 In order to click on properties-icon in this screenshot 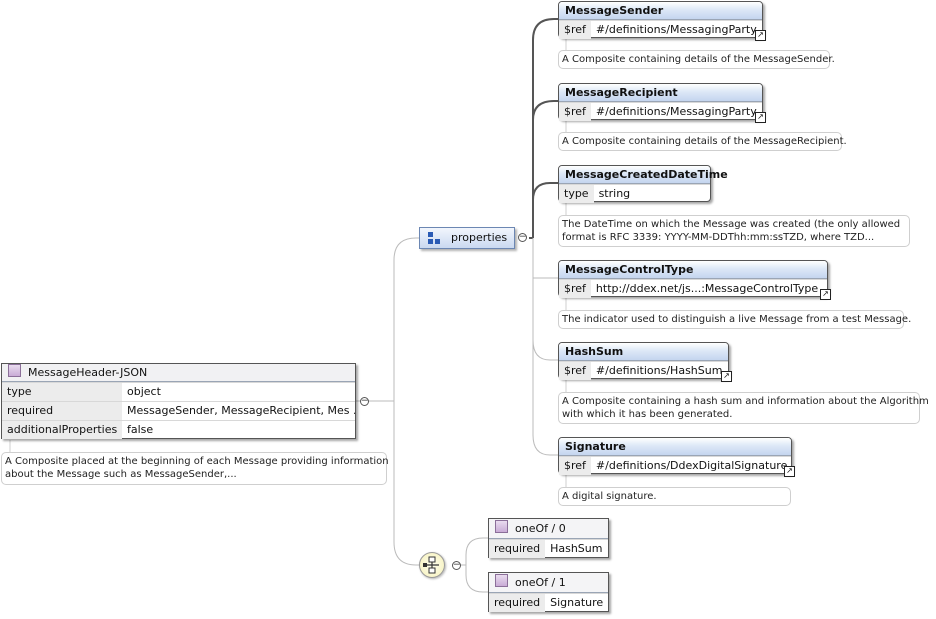, I will do `click(435, 239)`.